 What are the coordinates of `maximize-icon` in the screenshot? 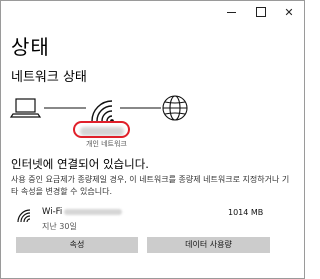 It's located at (261, 12).